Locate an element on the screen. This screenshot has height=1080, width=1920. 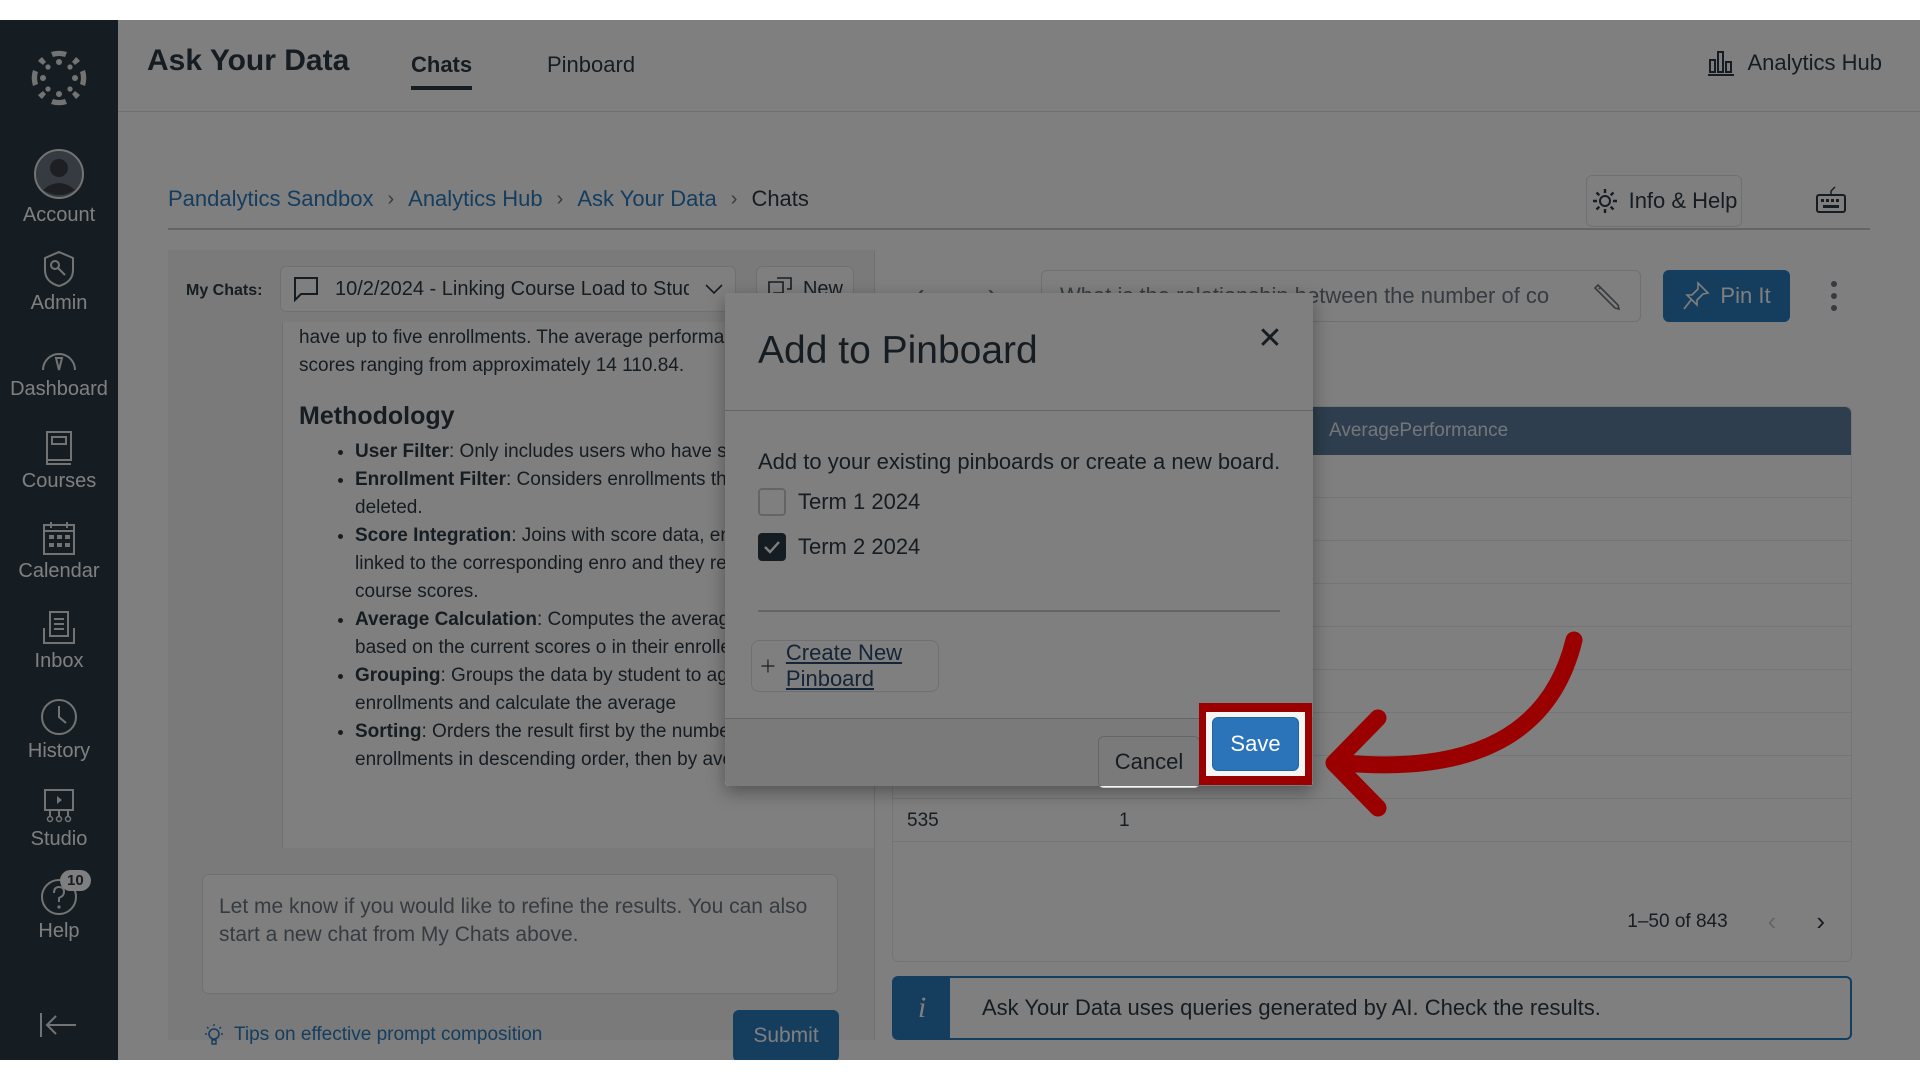
checkmark-icon is located at coordinates (772, 547).